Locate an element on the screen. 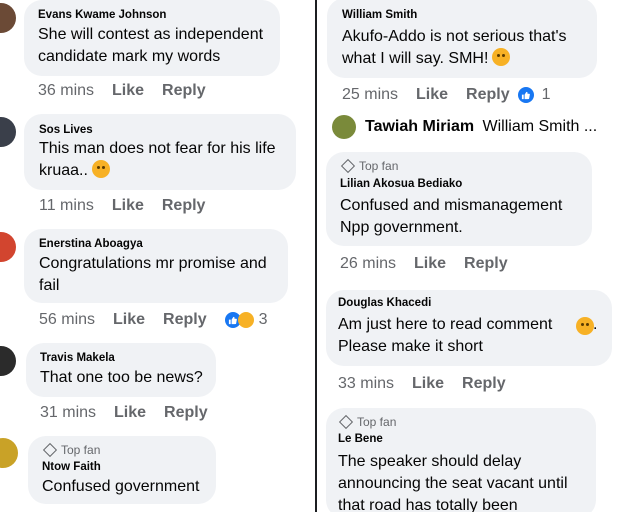 This screenshot has width=619, height=512. comment-text: Confused government is located at coordinates (121, 486).